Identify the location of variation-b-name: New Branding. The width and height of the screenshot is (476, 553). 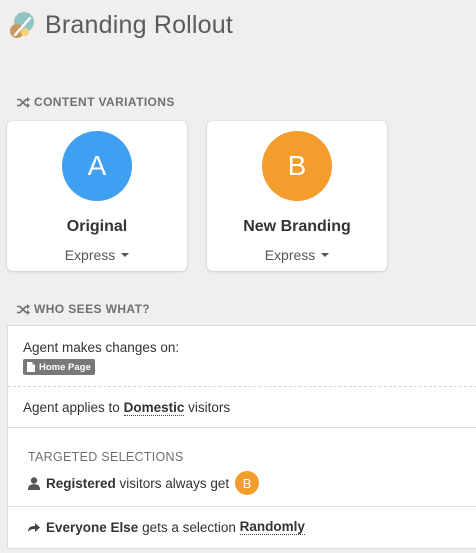
(297, 226).